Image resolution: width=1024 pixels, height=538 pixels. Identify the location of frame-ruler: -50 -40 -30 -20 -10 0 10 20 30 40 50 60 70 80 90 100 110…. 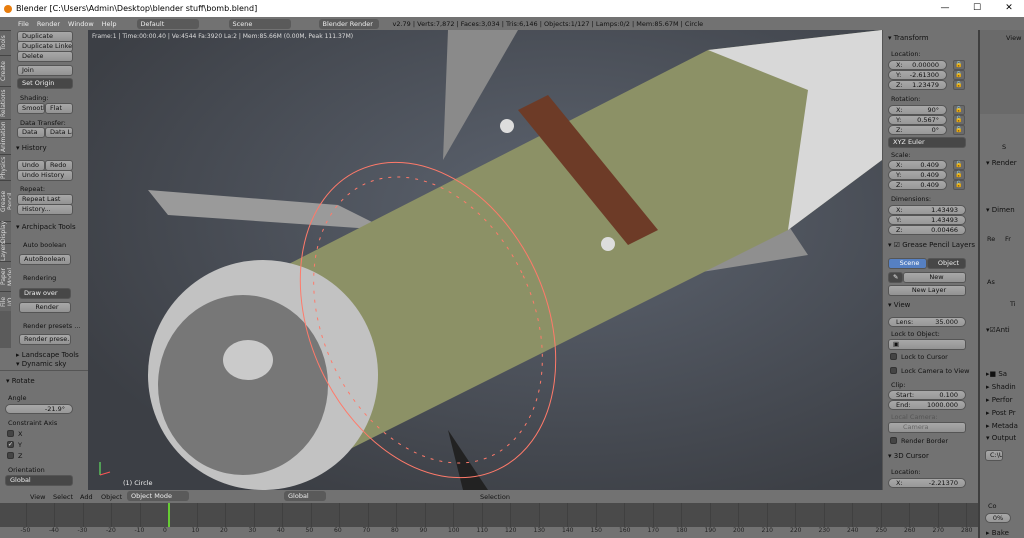
(489, 532).